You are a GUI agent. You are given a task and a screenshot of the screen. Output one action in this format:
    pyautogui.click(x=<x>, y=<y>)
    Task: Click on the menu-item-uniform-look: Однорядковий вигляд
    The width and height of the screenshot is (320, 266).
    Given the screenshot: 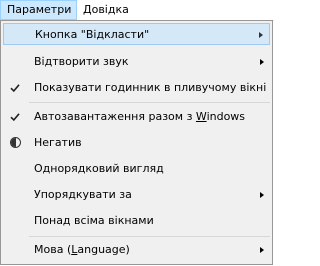 What is the action you would take?
    pyautogui.click(x=136, y=169)
    